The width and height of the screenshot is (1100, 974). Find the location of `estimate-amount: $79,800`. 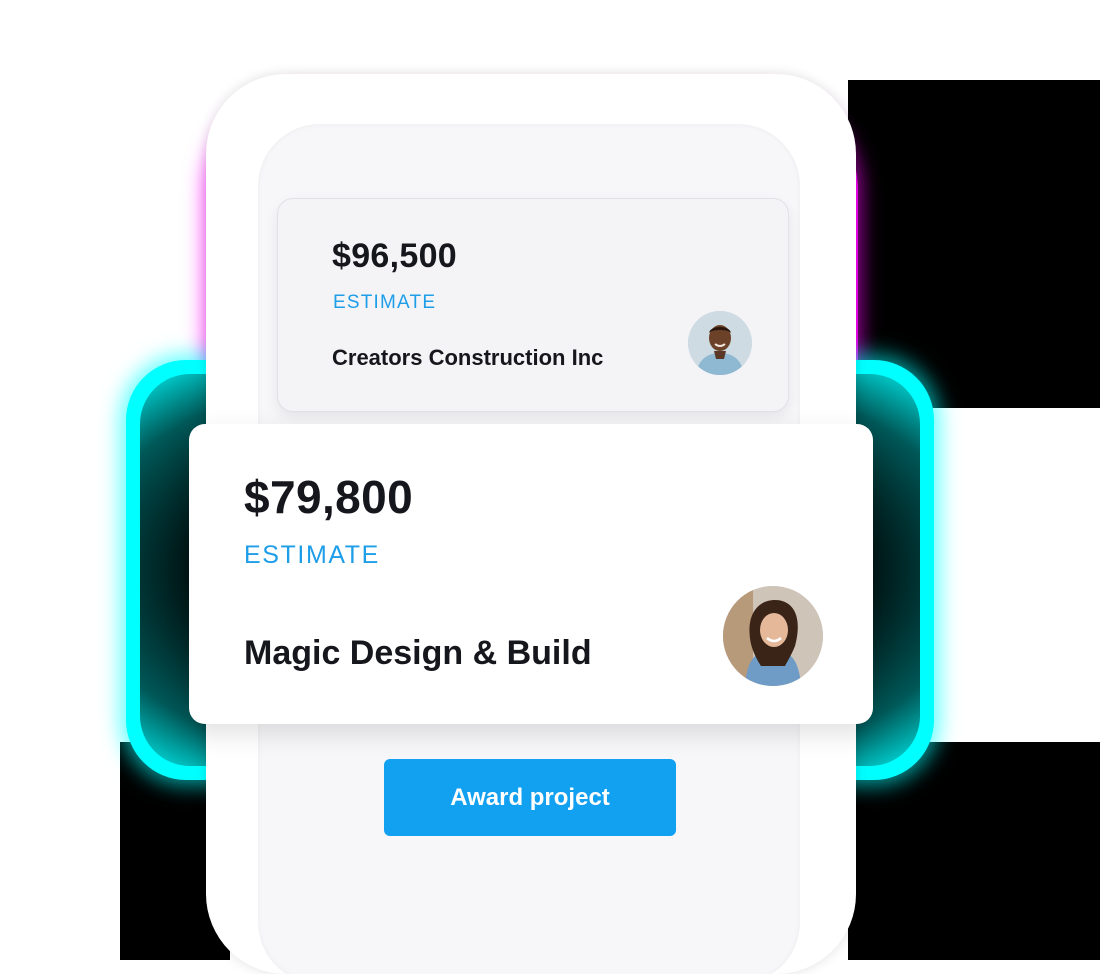

estimate-amount: $79,800 is located at coordinates (329, 497).